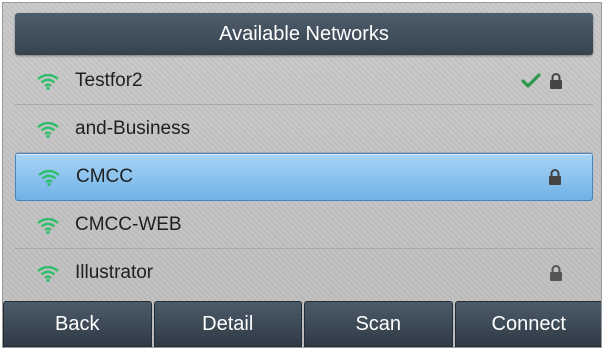 This screenshot has height=351, width=606. What do you see at coordinates (304, 34) in the screenshot?
I see `page-title: Available Networks` at bounding box center [304, 34].